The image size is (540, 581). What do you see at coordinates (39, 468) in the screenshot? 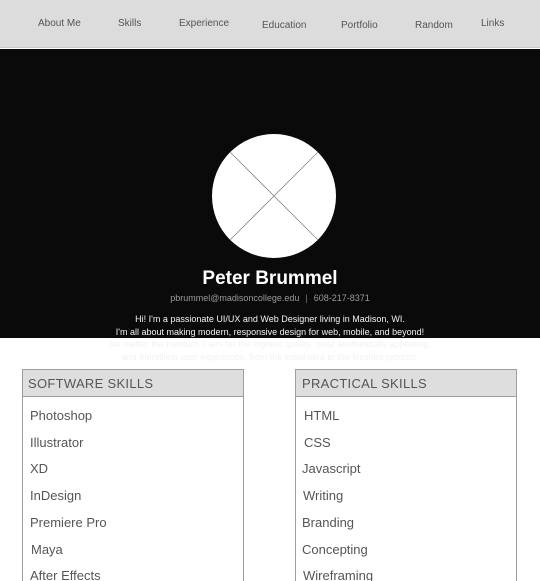
I see `skill-item: XD` at bounding box center [39, 468].